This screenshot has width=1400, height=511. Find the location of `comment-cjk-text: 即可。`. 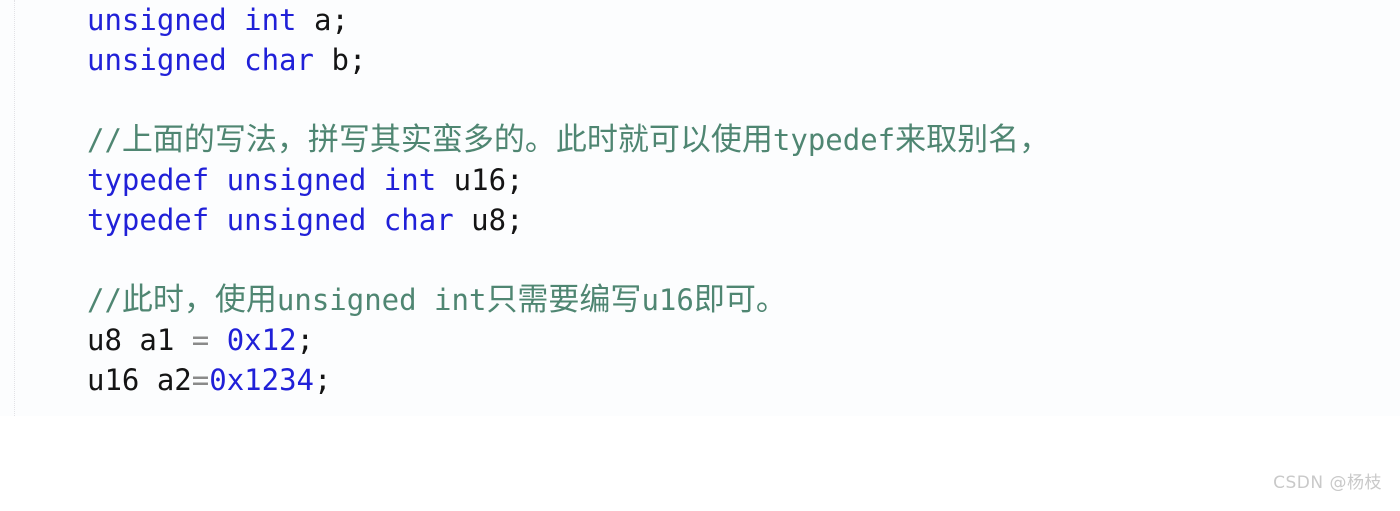

comment-cjk-text: 即可。 is located at coordinates (740, 300).